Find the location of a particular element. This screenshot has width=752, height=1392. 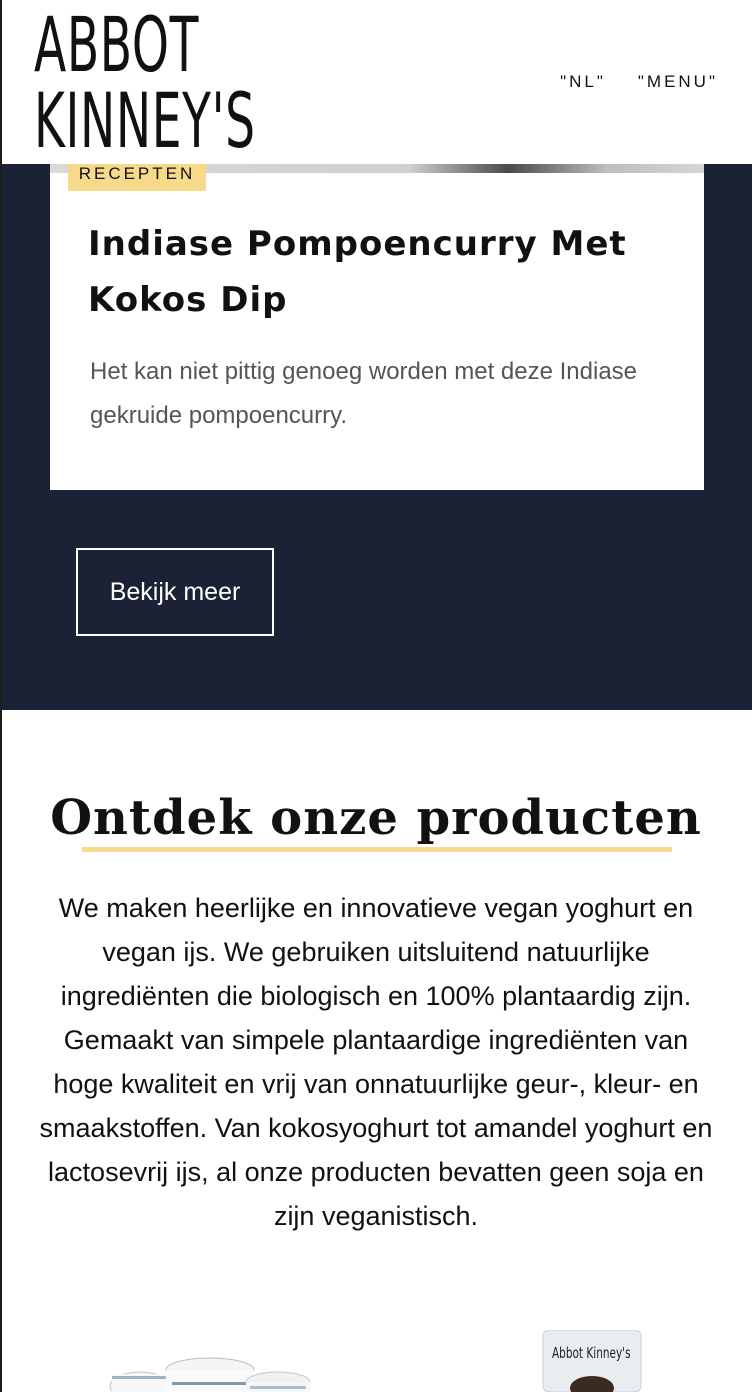

products-heading: Ontdek onze producten is located at coordinates (376, 818).